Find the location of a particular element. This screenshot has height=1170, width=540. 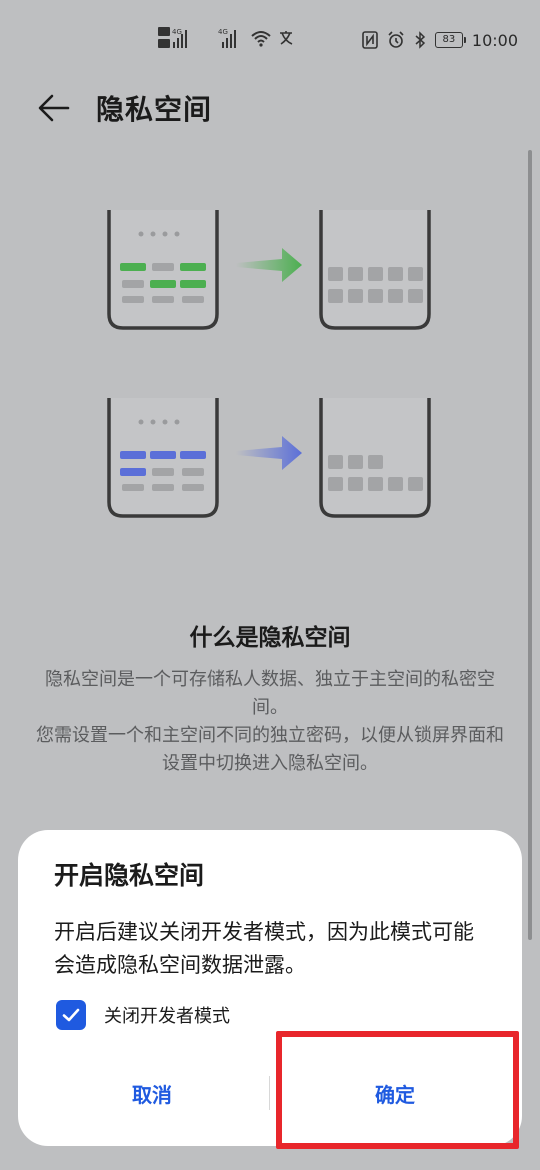

status-left-icons: 4G 4G is located at coordinates (227, 38).